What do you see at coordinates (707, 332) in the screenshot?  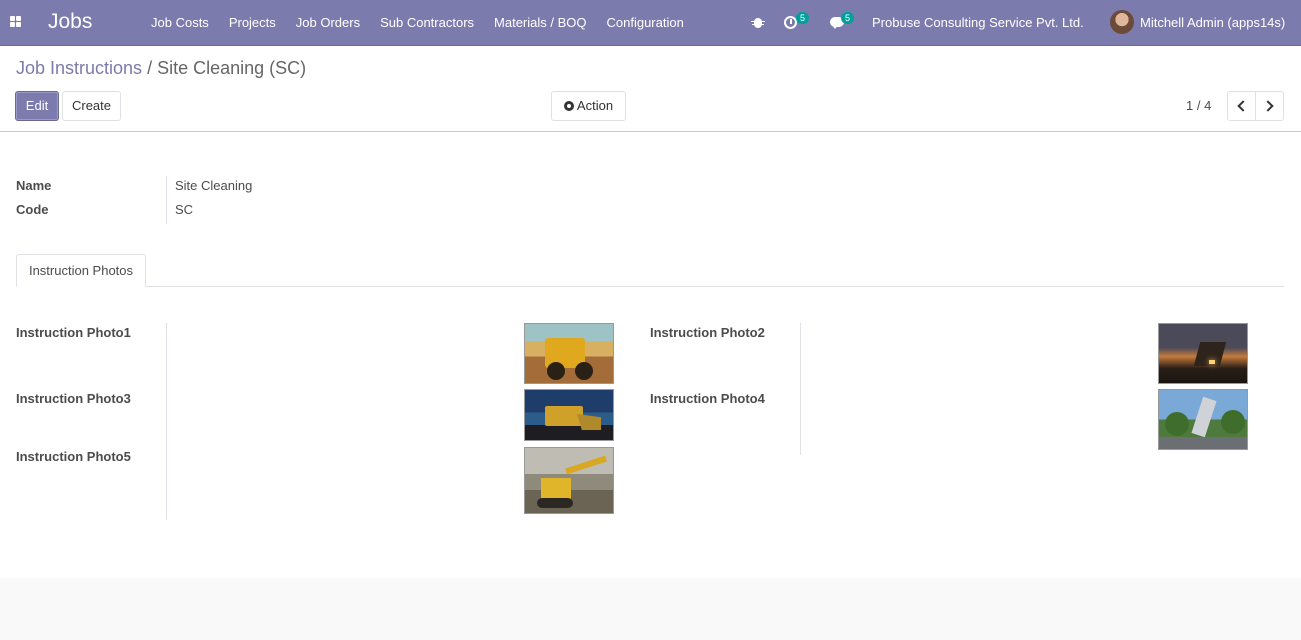 I see `instruction-photo2-label: Instruction Photo2` at bounding box center [707, 332].